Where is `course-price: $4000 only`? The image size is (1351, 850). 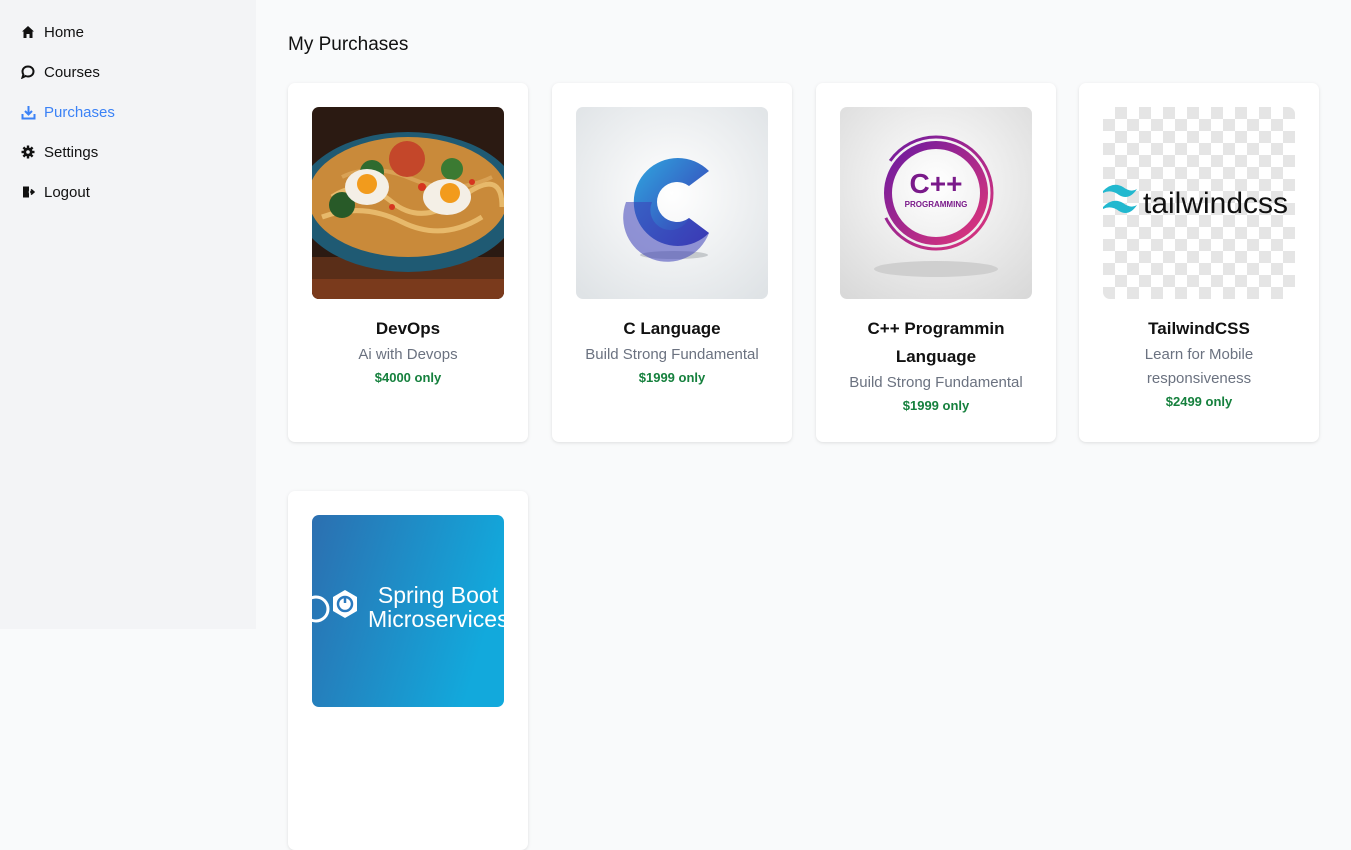 course-price: $4000 only is located at coordinates (408, 377).